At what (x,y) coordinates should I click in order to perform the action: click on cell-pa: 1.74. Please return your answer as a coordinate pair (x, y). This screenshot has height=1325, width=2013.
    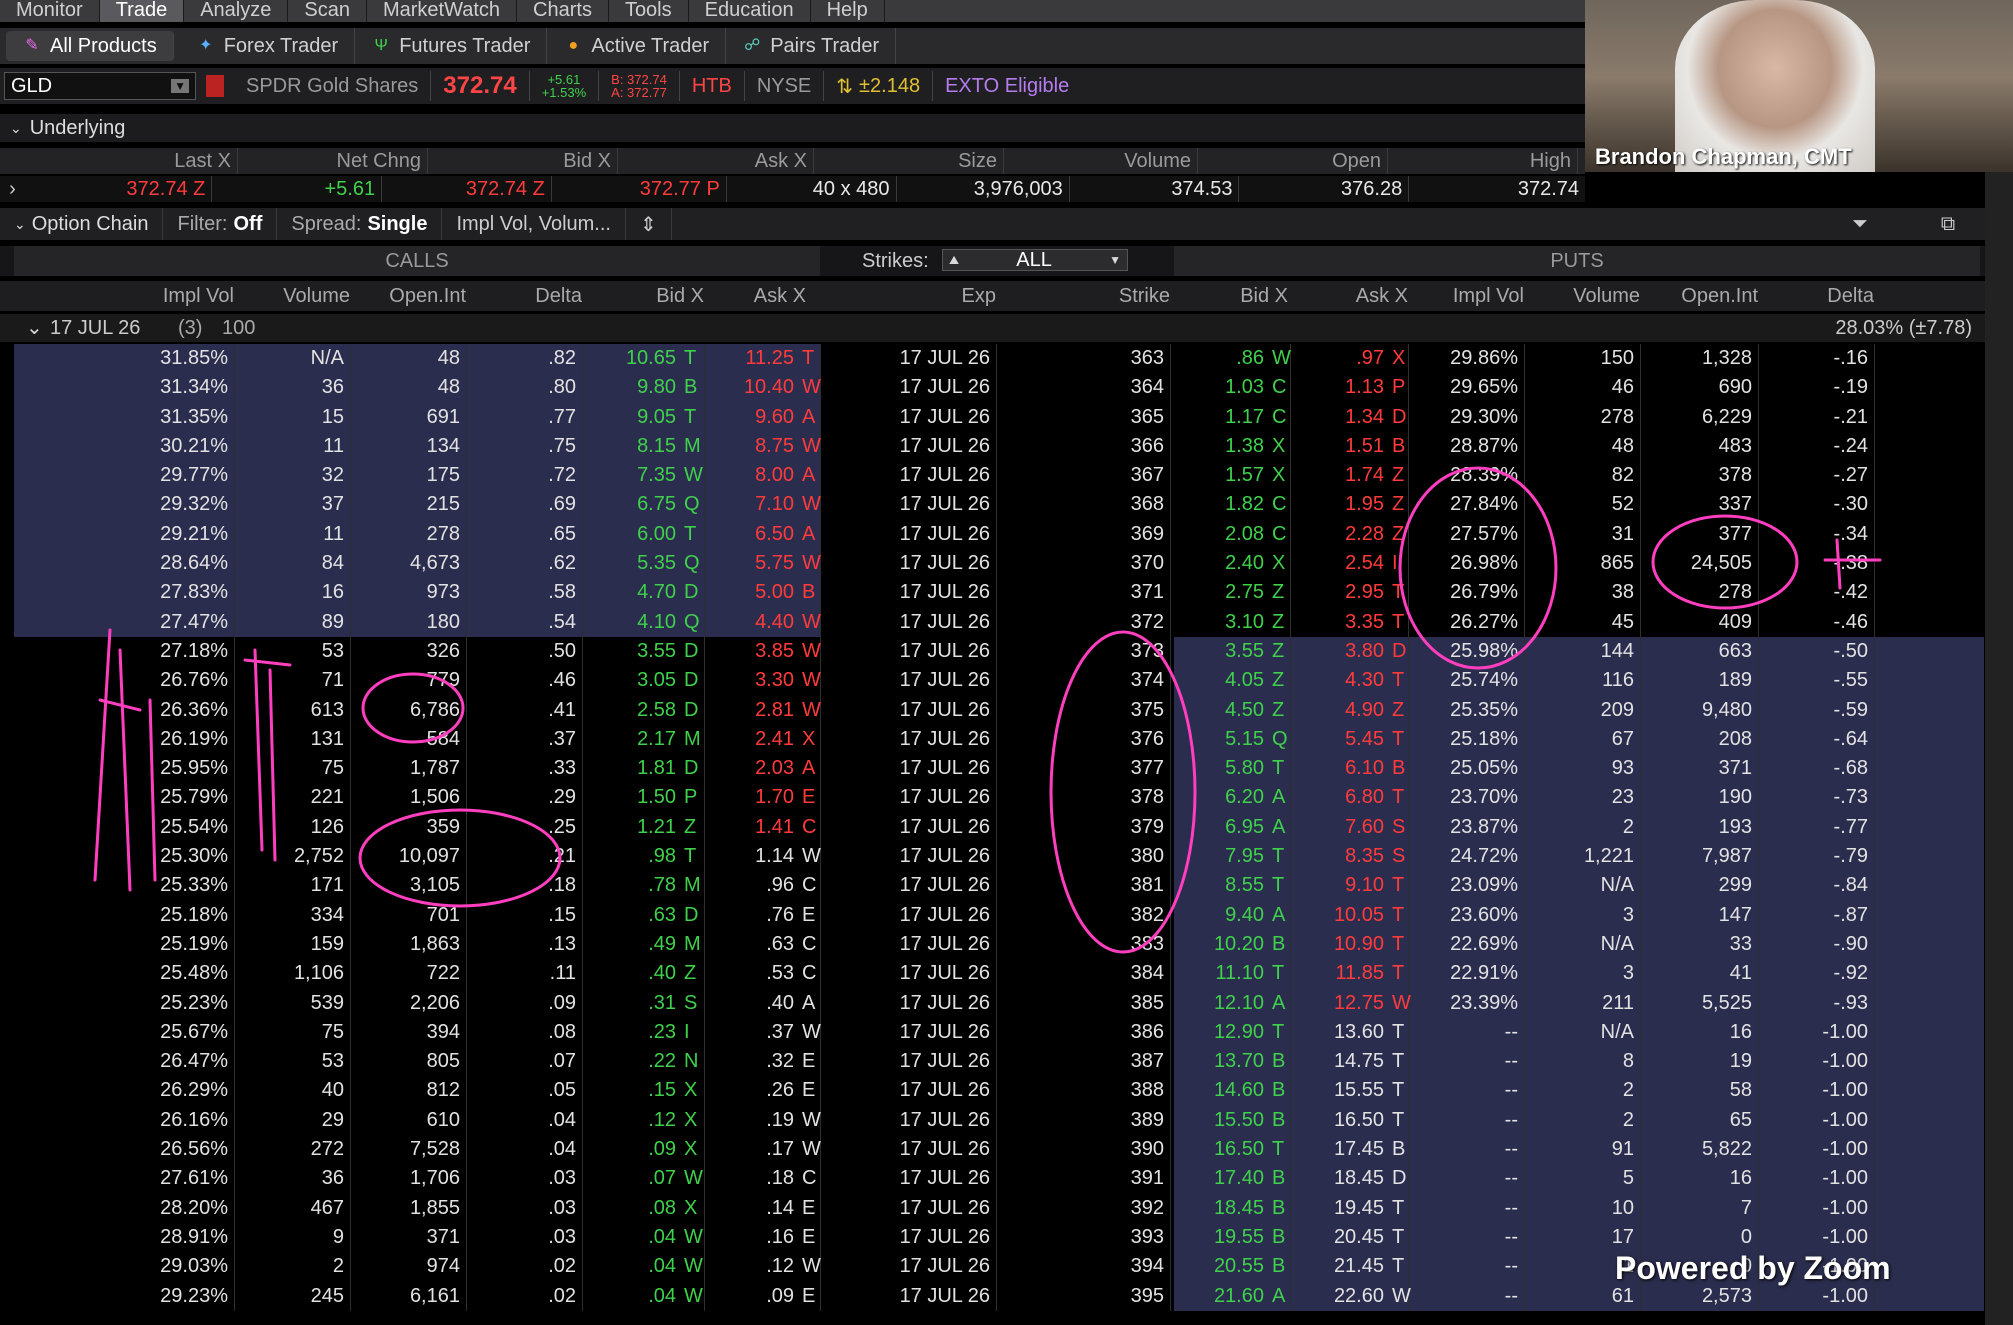
    Looking at the image, I should click on (1337, 475).